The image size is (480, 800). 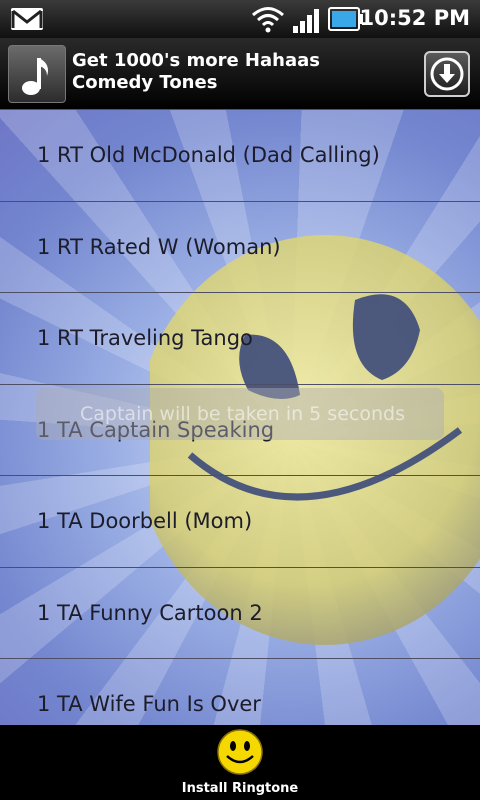 What do you see at coordinates (150, 612) in the screenshot?
I see `ringtone-label: 1 TA Funny Cartoon 2` at bounding box center [150, 612].